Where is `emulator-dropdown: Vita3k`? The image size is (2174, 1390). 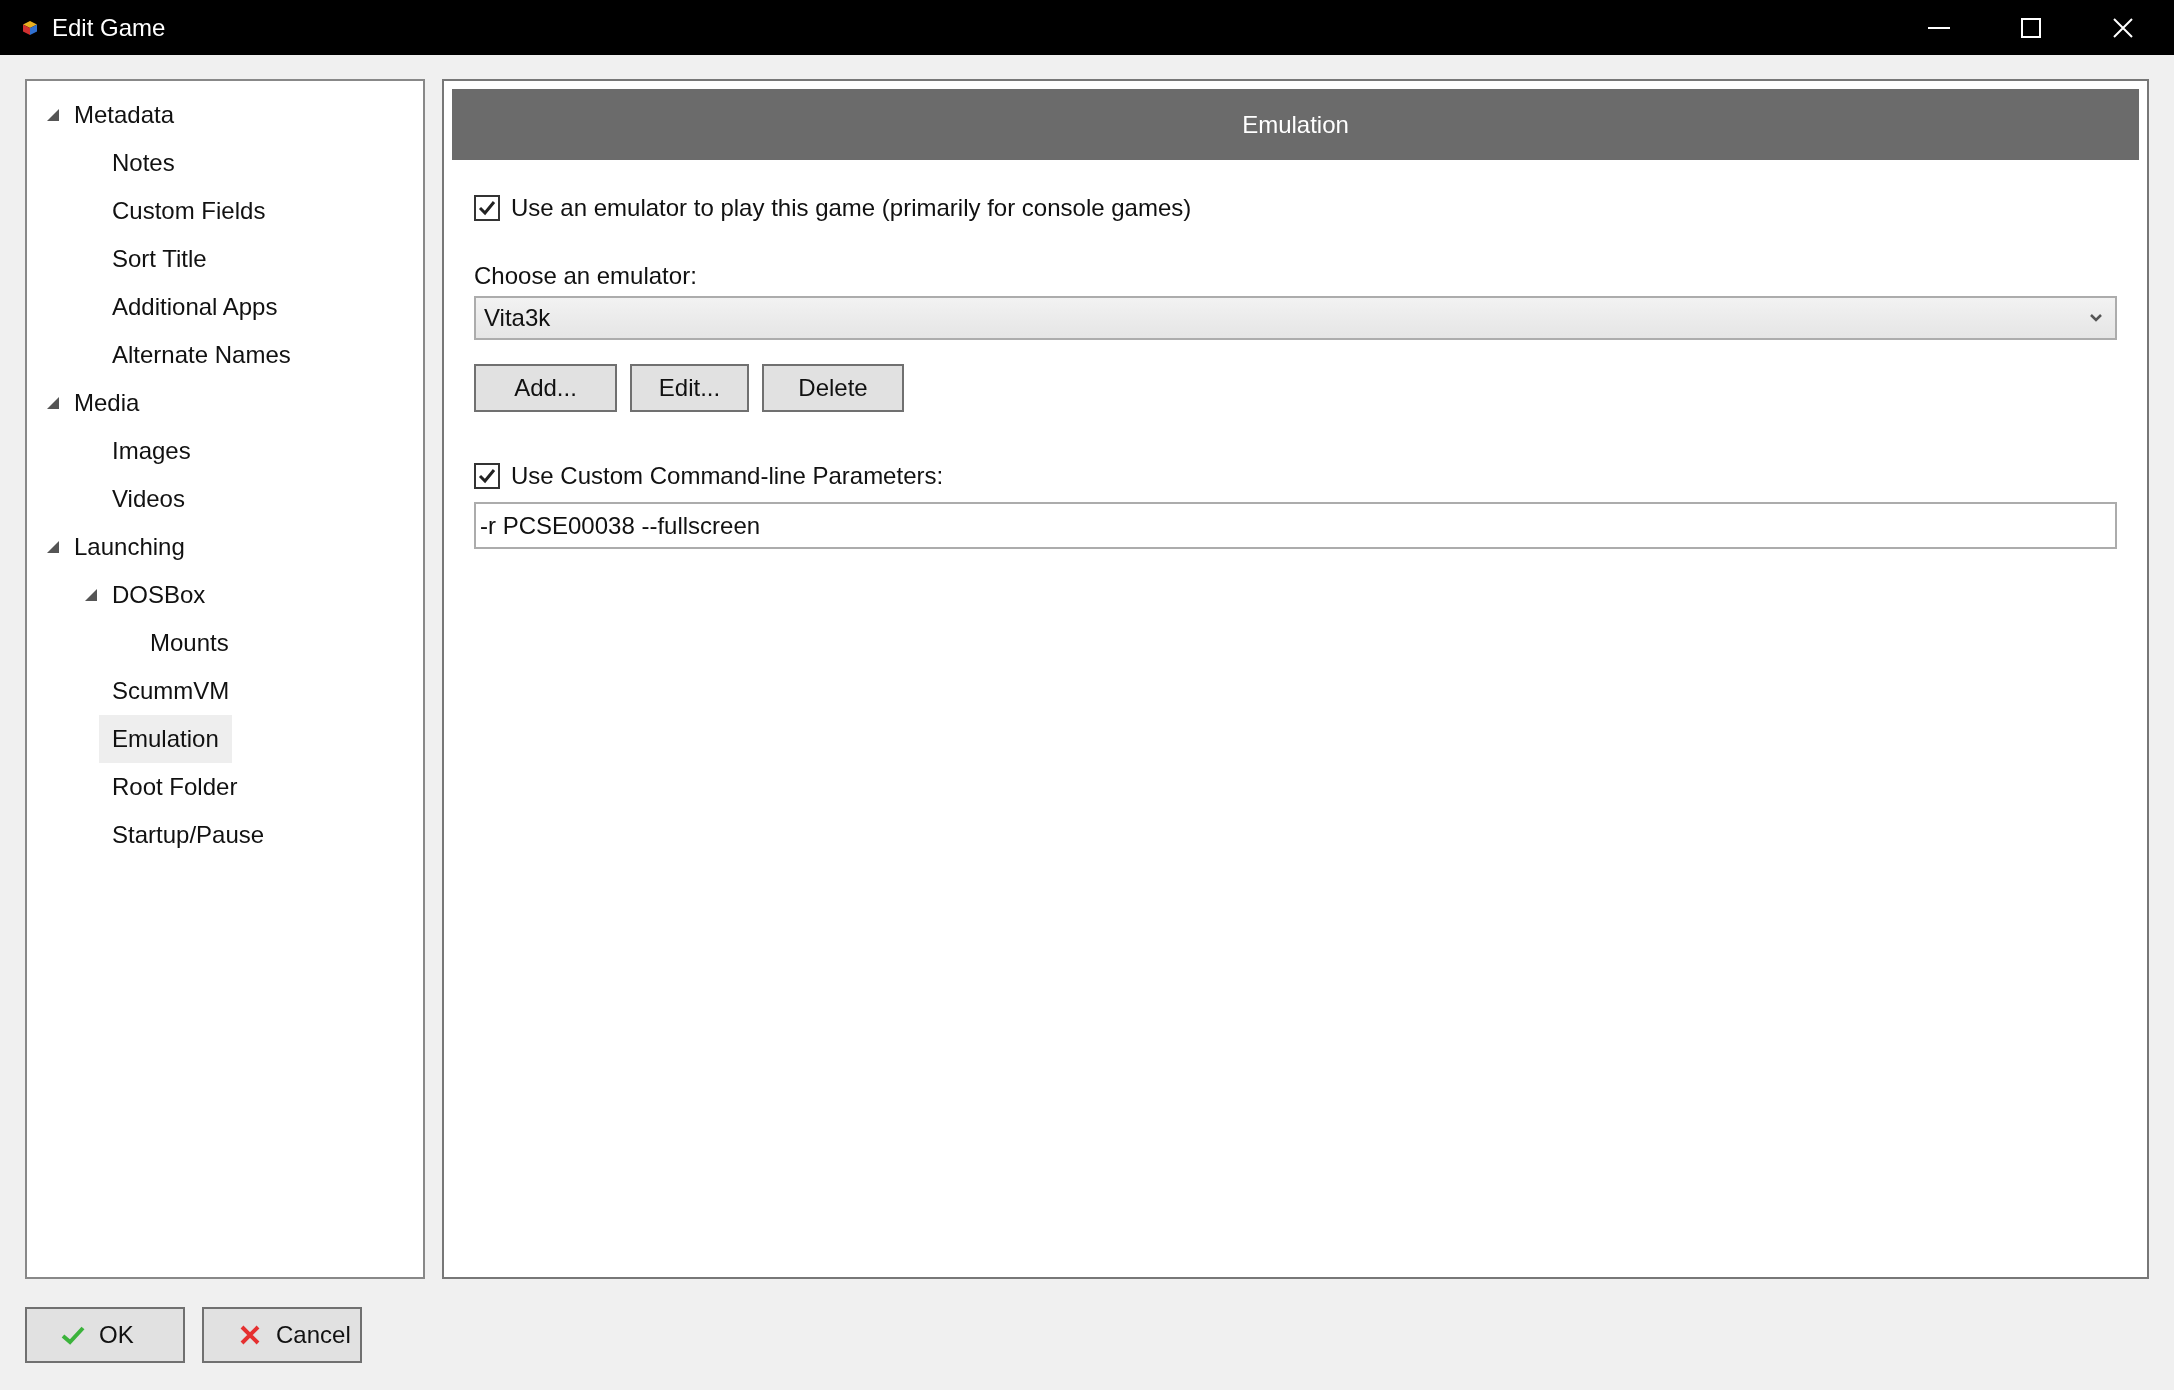
emulator-dropdown: Vita3k is located at coordinates (1295, 318).